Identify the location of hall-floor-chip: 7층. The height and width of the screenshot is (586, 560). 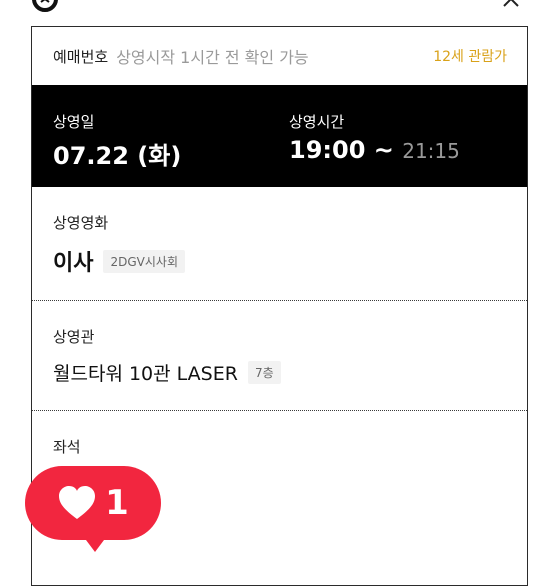
(264, 372).